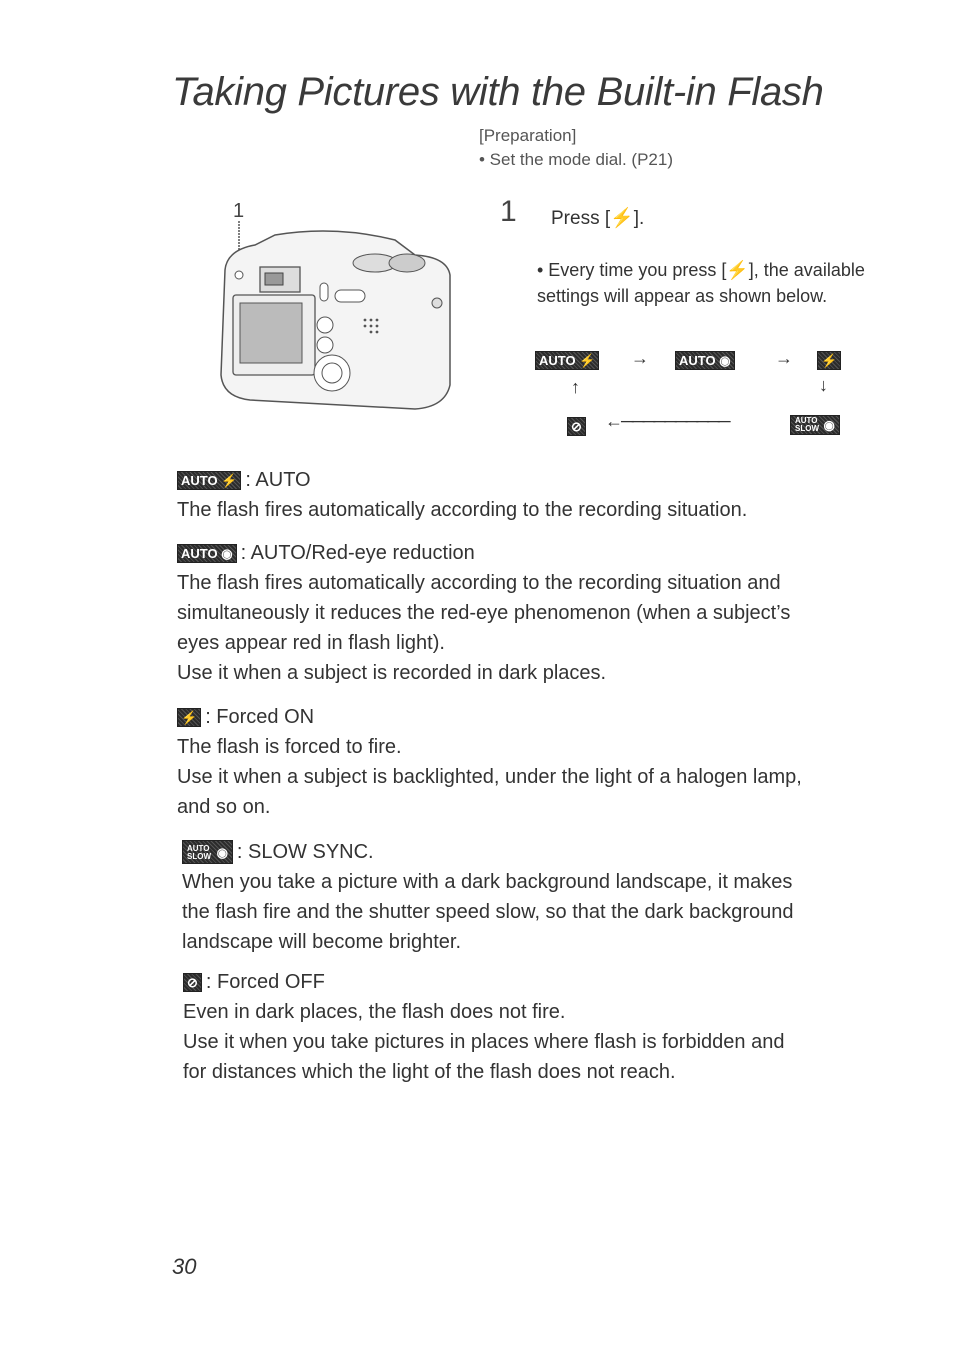  What do you see at coordinates (528, 135) in the screenshot?
I see `preparation-label: [Preparation]` at bounding box center [528, 135].